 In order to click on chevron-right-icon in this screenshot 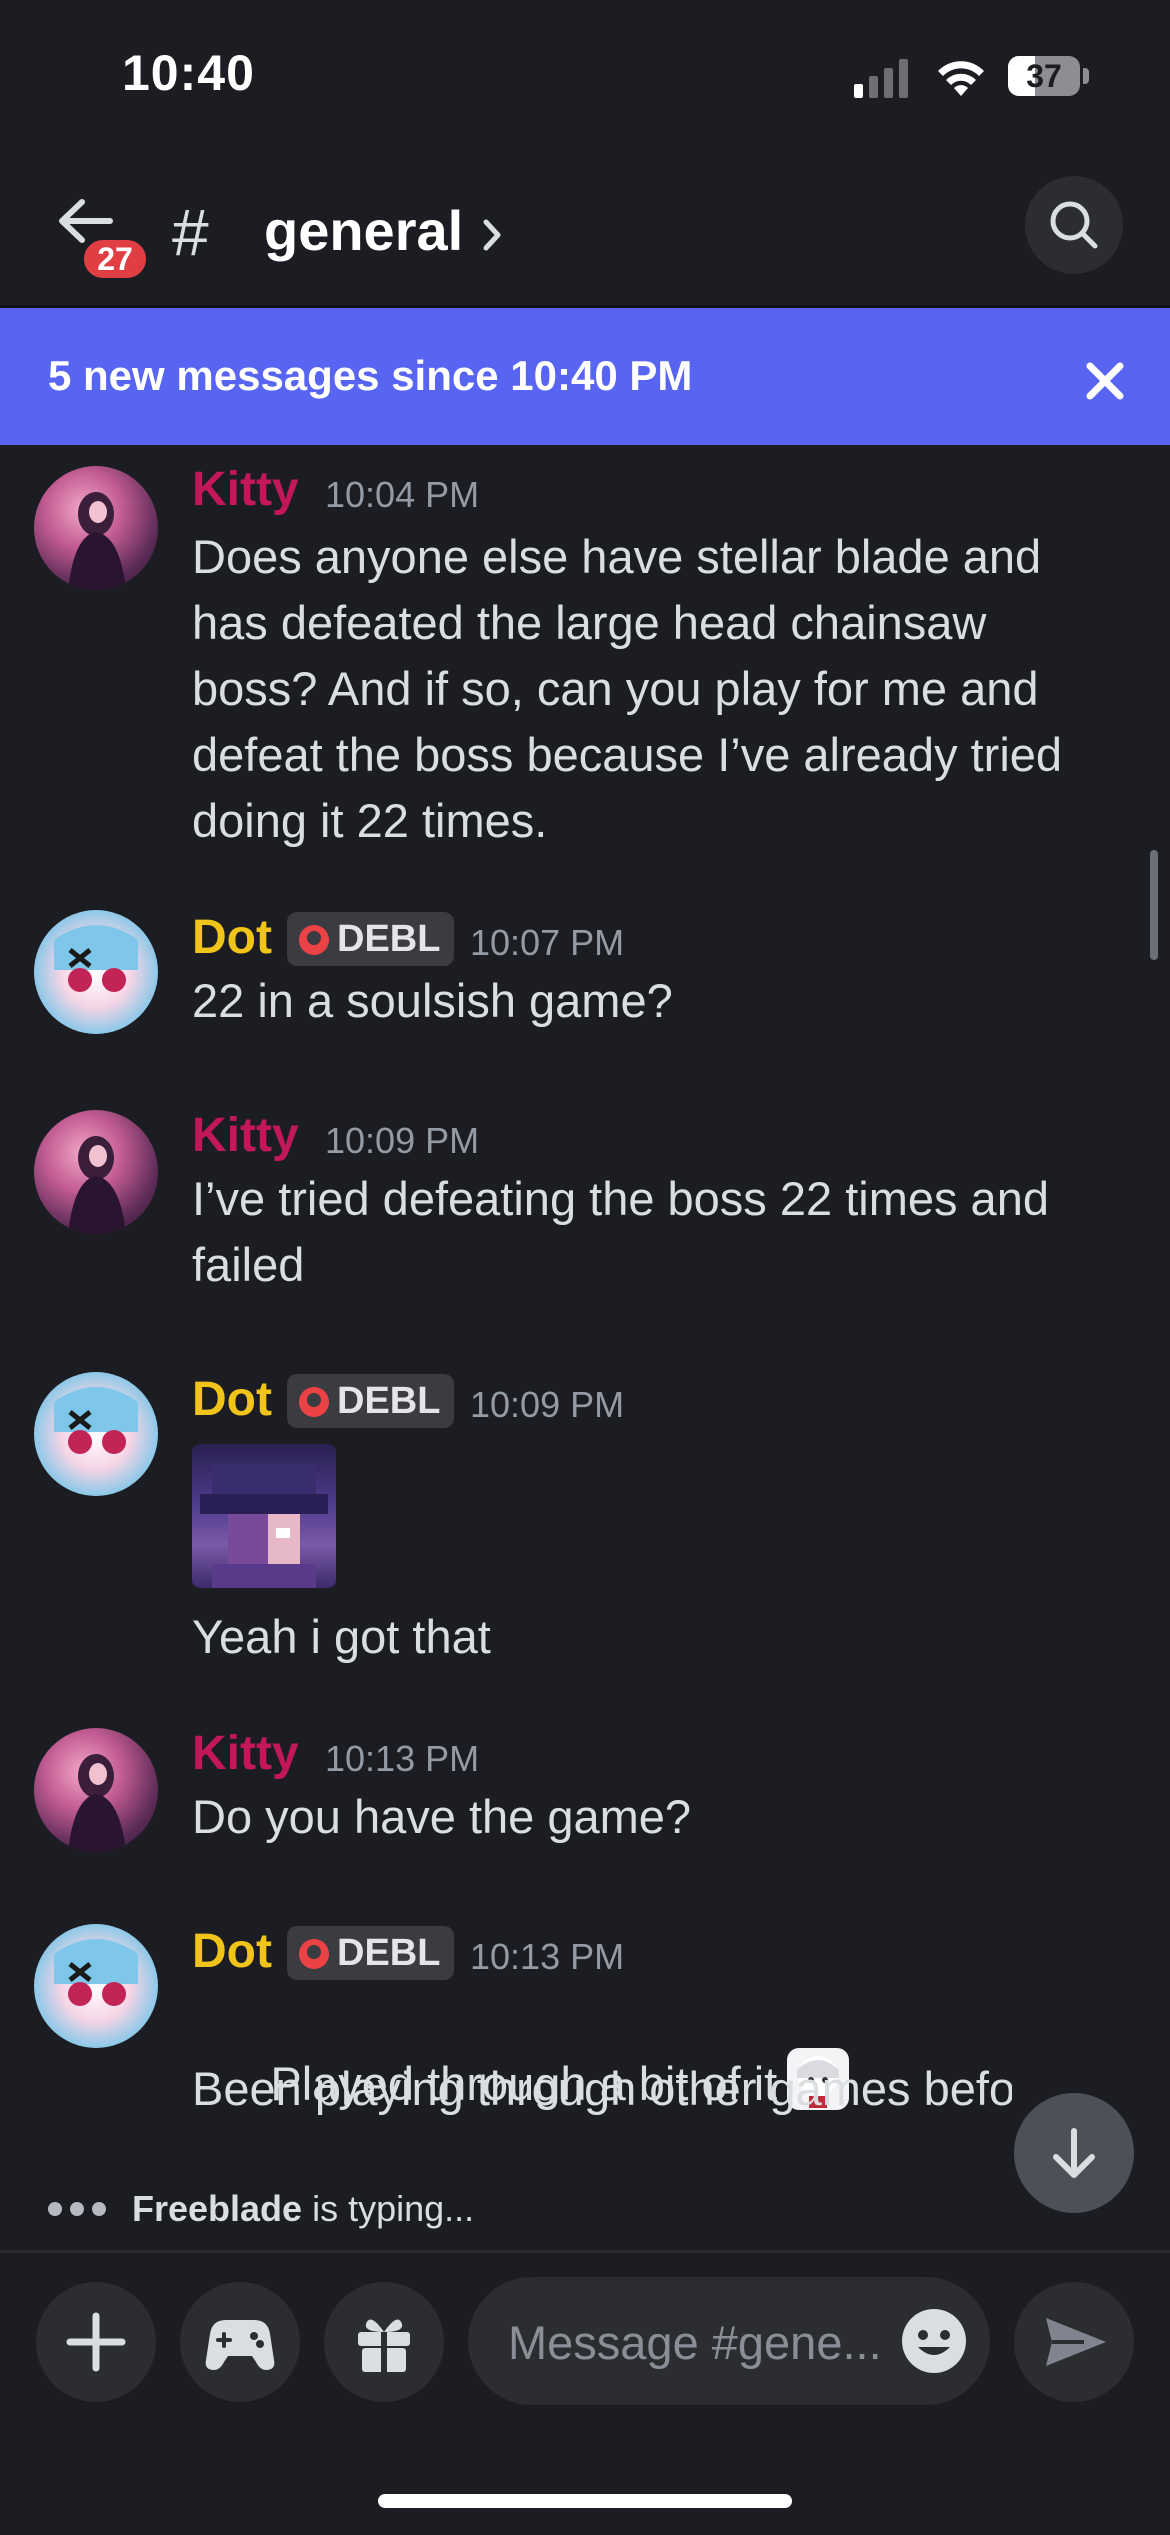, I will do `click(493, 235)`.